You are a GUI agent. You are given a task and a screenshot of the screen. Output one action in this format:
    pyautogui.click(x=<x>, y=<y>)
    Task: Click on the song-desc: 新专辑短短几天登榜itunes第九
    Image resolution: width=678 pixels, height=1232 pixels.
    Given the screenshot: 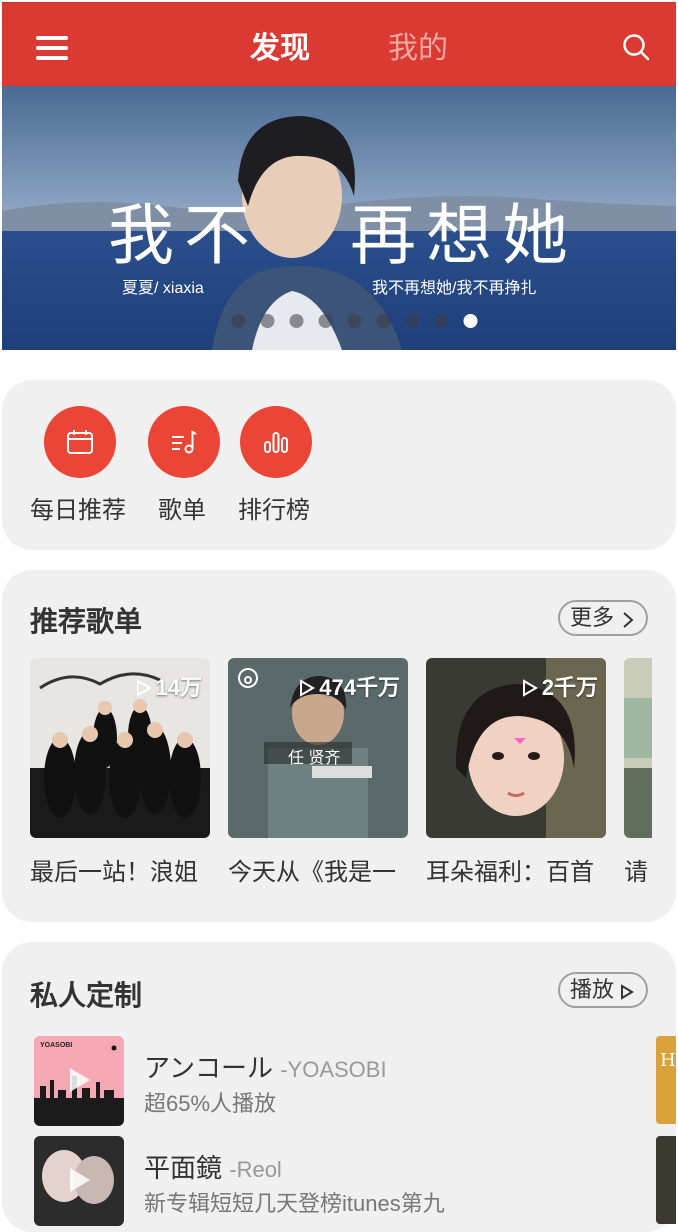 What is the action you would take?
    pyautogui.click(x=294, y=1203)
    